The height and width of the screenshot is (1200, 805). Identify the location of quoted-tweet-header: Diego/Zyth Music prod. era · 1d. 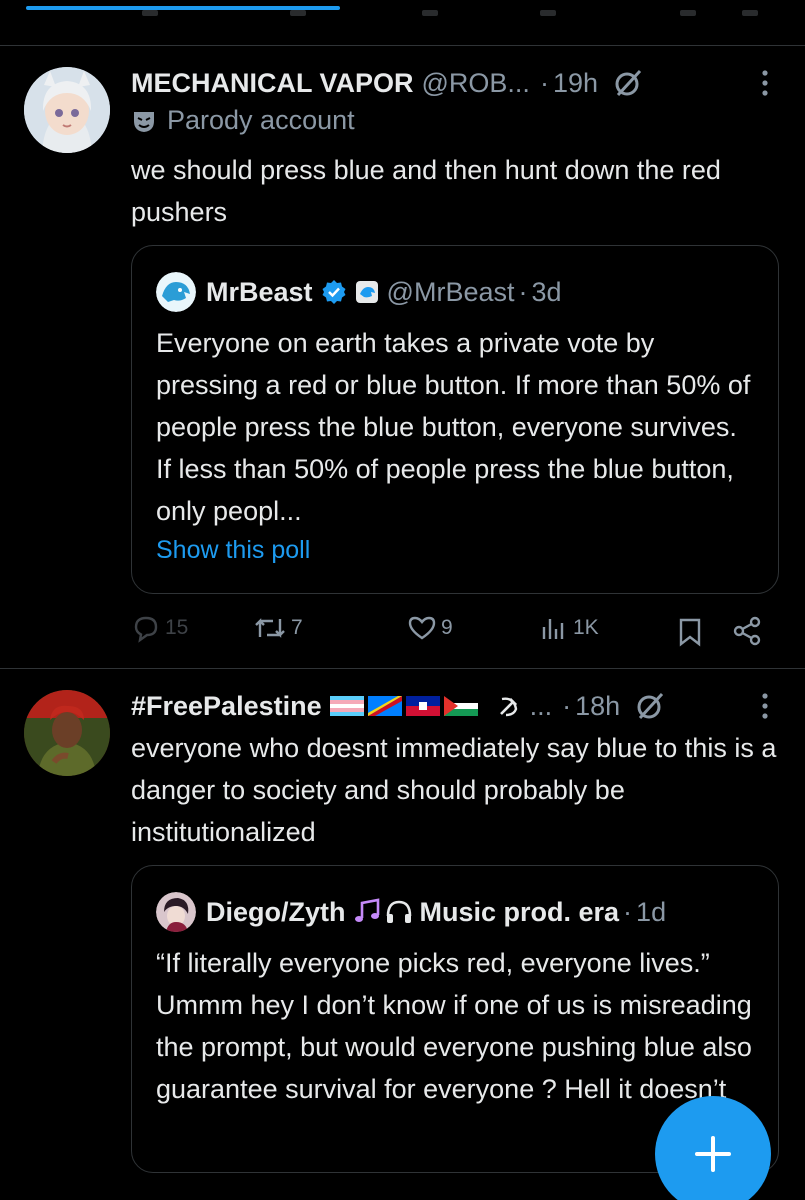
(411, 912).